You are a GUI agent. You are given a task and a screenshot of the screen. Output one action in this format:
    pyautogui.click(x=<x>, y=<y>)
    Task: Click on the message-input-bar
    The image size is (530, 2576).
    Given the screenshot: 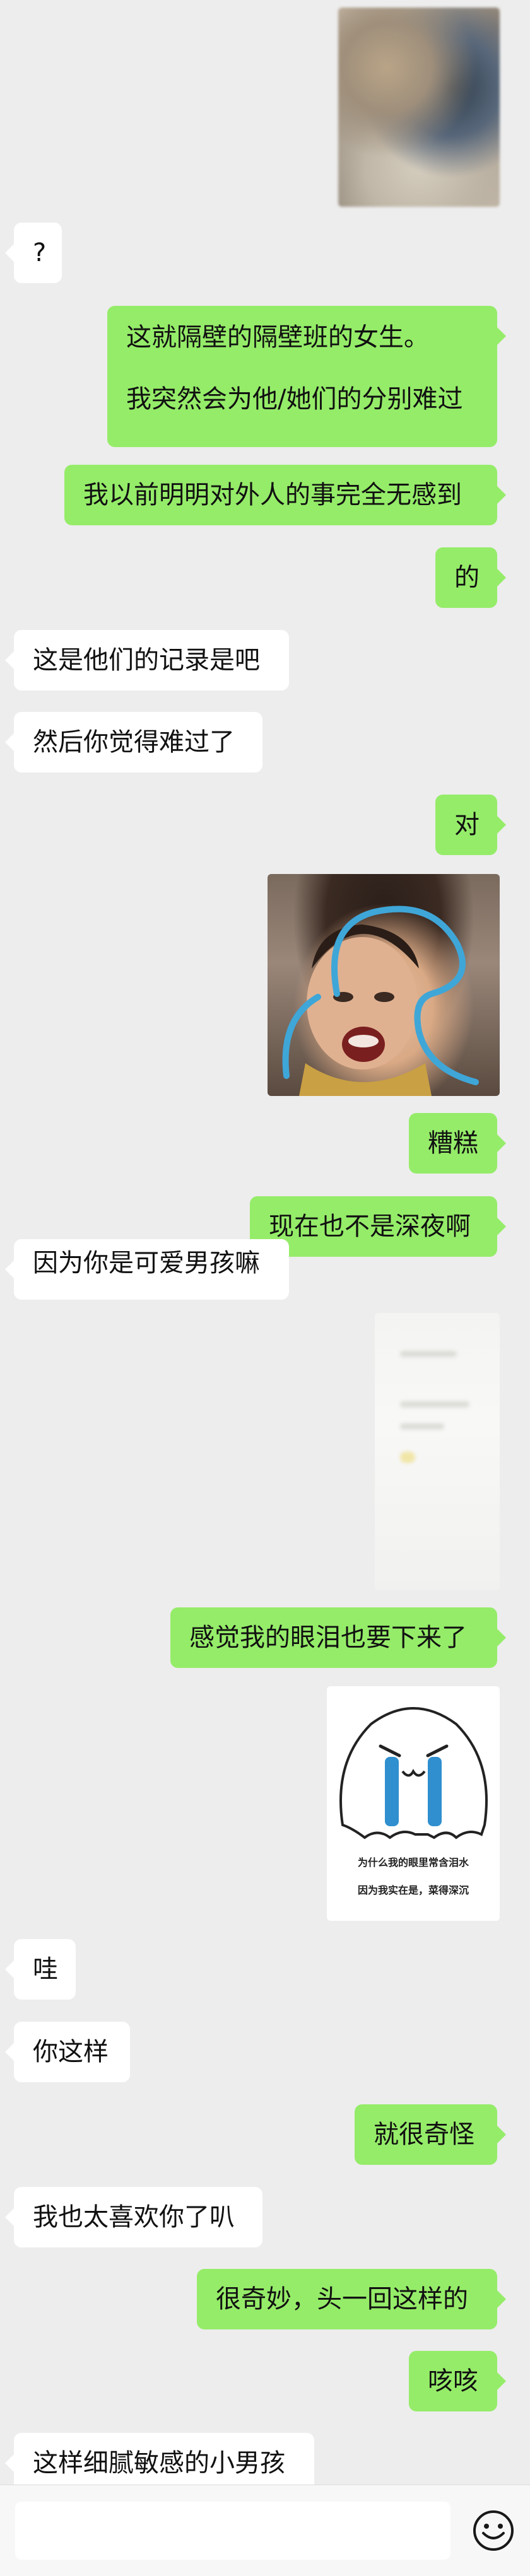 What is the action you would take?
    pyautogui.click(x=265, y=2531)
    